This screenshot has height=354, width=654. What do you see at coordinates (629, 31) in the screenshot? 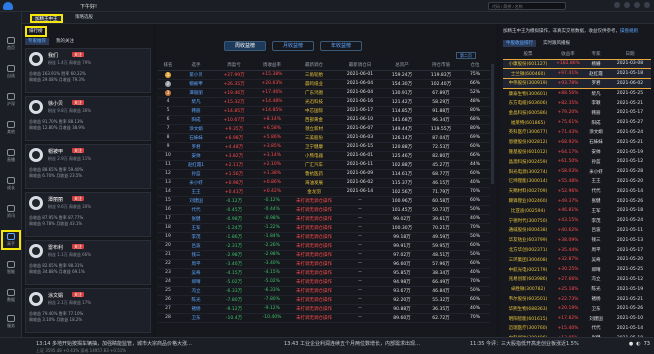
I see `rules-link: 操盘规则` at bounding box center [629, 31].